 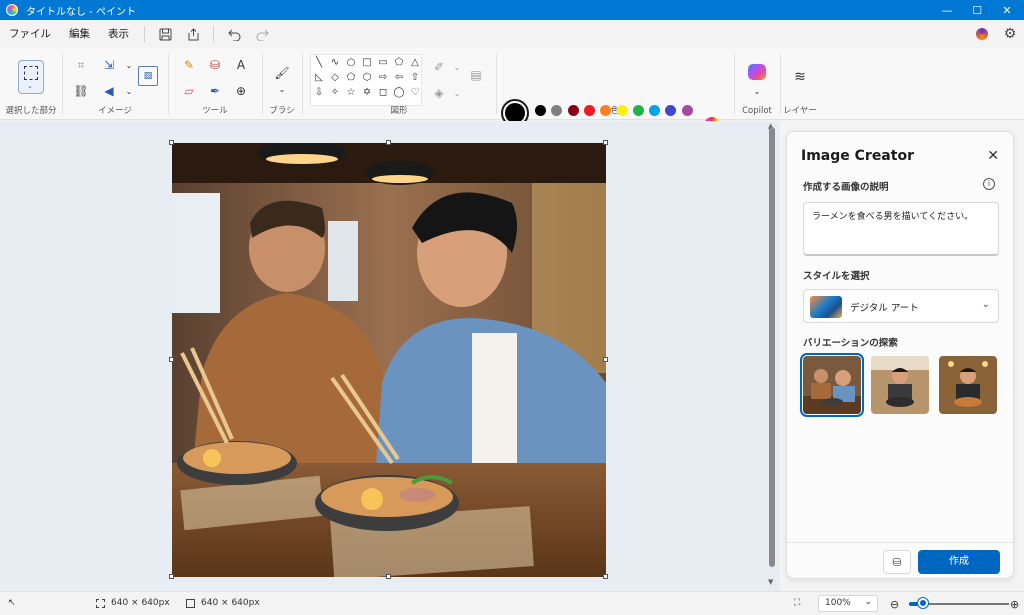 I want to click on close-window-button: ✕, so click(x=1007, y=10).